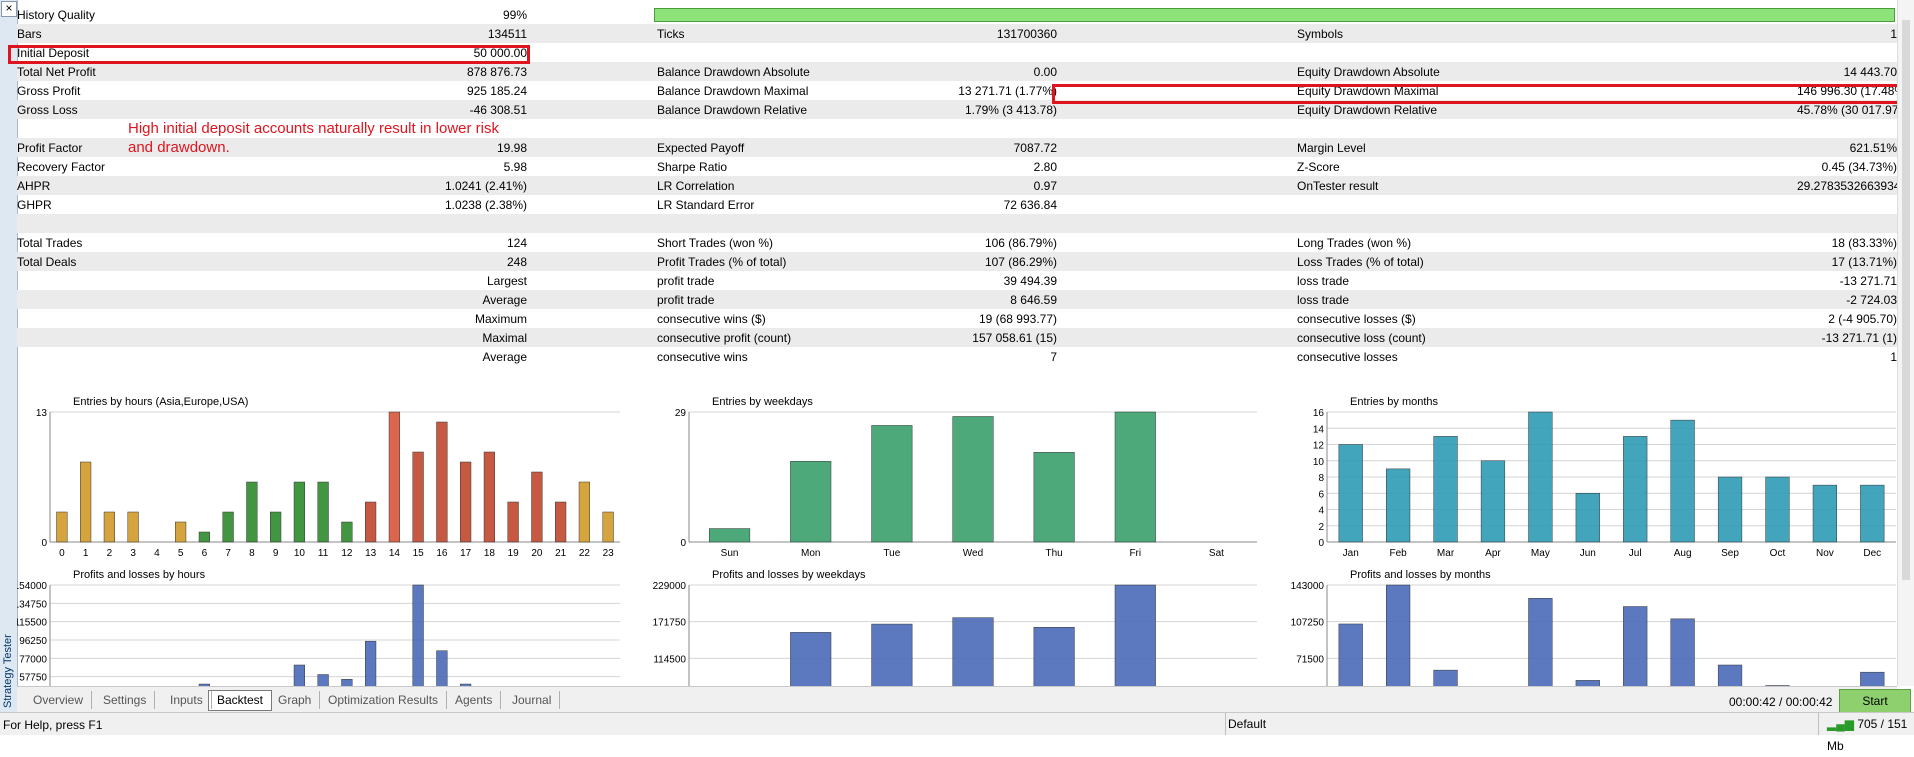 This screenshot has width=1914, height=757. What do you see at coordinates (681, 413) in the screenshot?
I see `y-tick-label: 29` at bounding box center [681, 413].